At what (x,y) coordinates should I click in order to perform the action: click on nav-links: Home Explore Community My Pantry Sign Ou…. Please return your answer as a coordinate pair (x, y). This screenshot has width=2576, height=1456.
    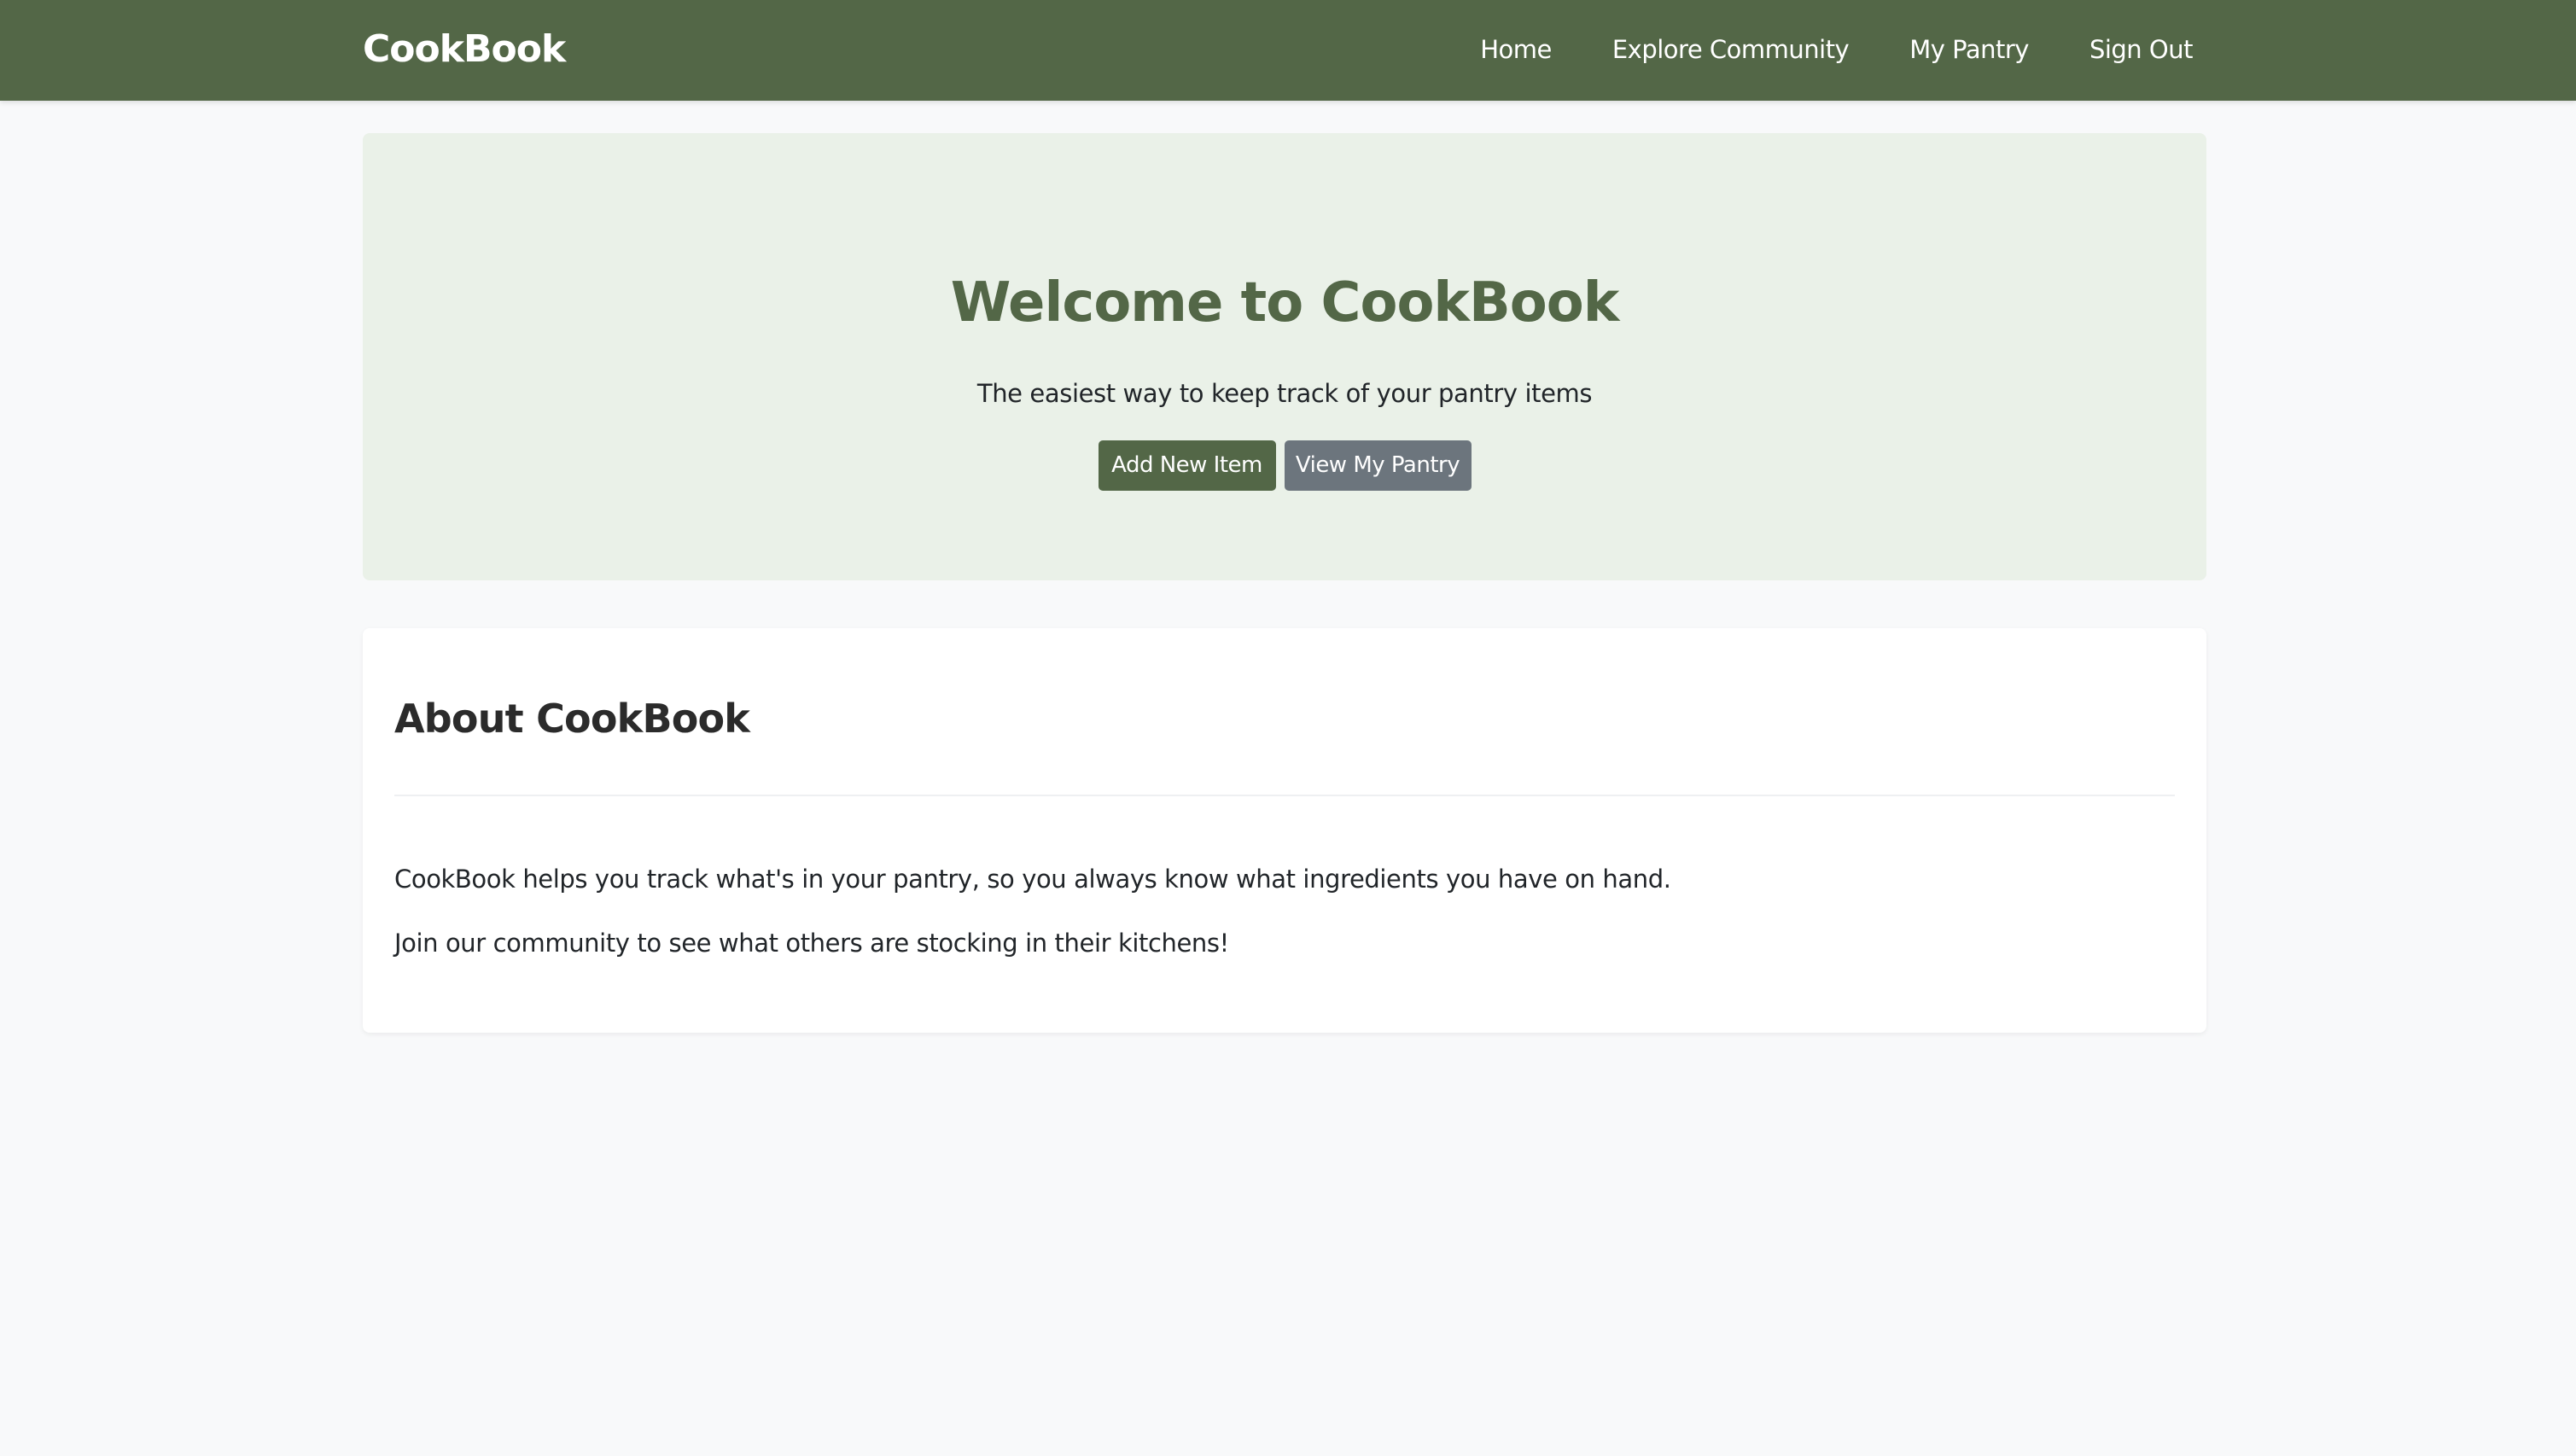
    Looking at the image, I should click on (1836, 49).